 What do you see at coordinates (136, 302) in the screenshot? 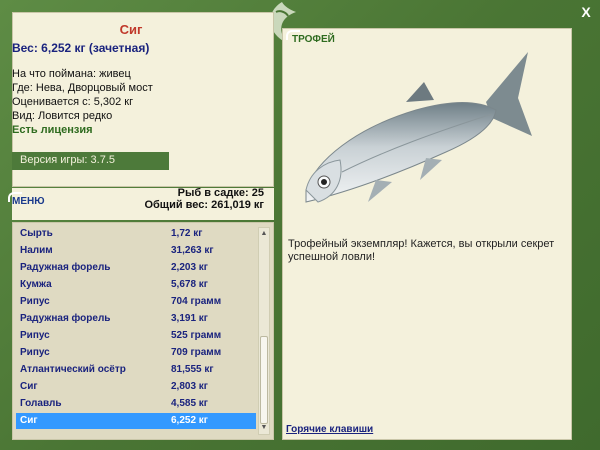
I see `catch-row: Рипус 704 грамм` at bounding box center [136, 302].